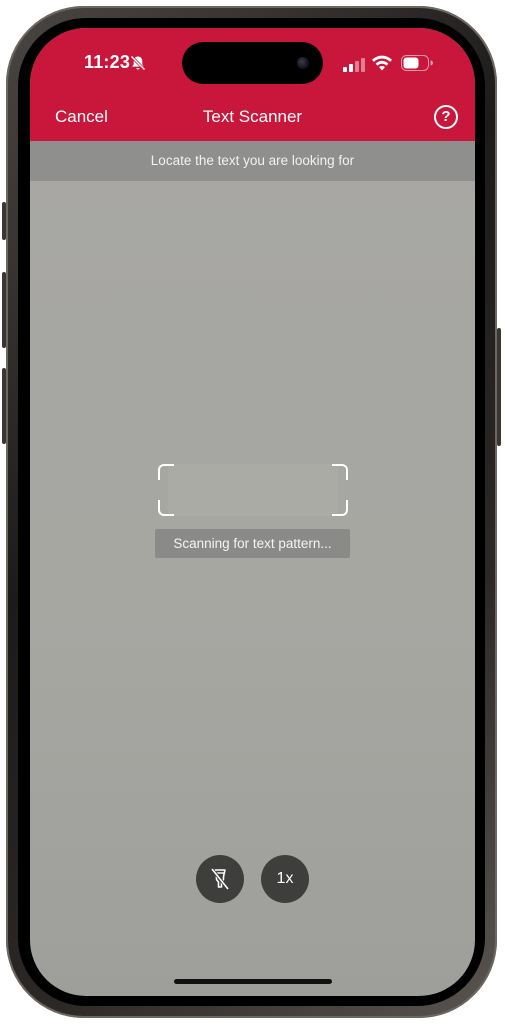 This screenshot has height=1024, width=505. I want to click on scan-frame, so click(253, 490).